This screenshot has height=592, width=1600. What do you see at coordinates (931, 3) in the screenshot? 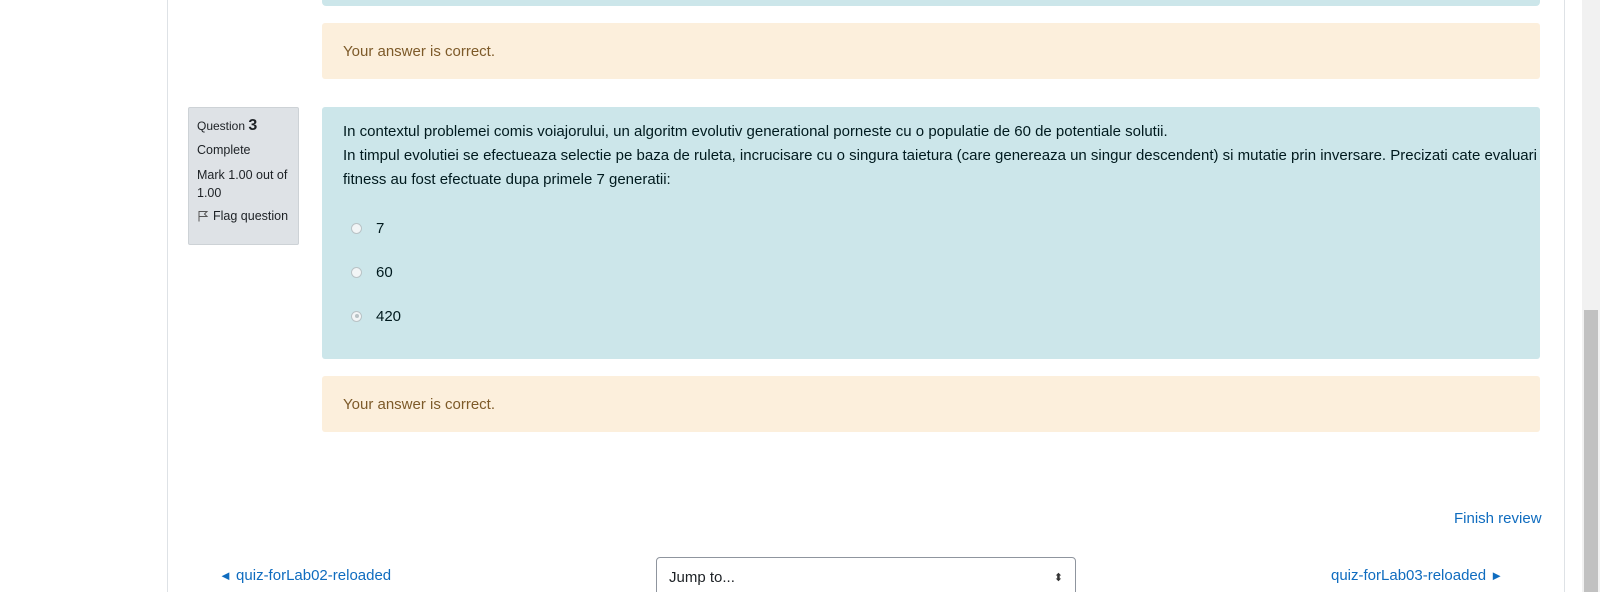
I see `previous-question-formulation` at bounding box center [931, 3].